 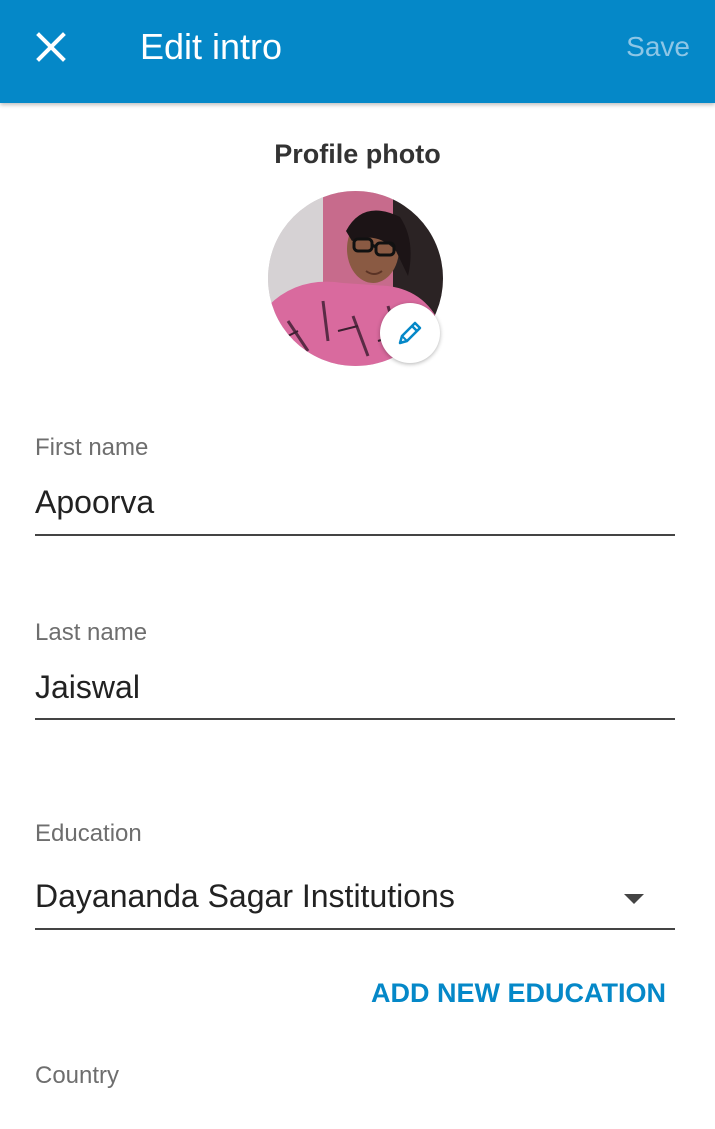 I want to click on edit-photo-button, so click(x=410, y=333).